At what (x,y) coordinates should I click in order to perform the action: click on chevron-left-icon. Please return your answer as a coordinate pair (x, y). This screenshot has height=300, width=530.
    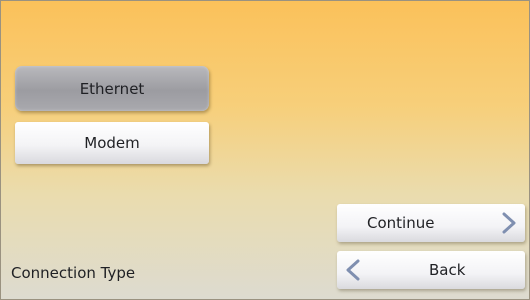
    Looking at the image, I should click on (353, 270).